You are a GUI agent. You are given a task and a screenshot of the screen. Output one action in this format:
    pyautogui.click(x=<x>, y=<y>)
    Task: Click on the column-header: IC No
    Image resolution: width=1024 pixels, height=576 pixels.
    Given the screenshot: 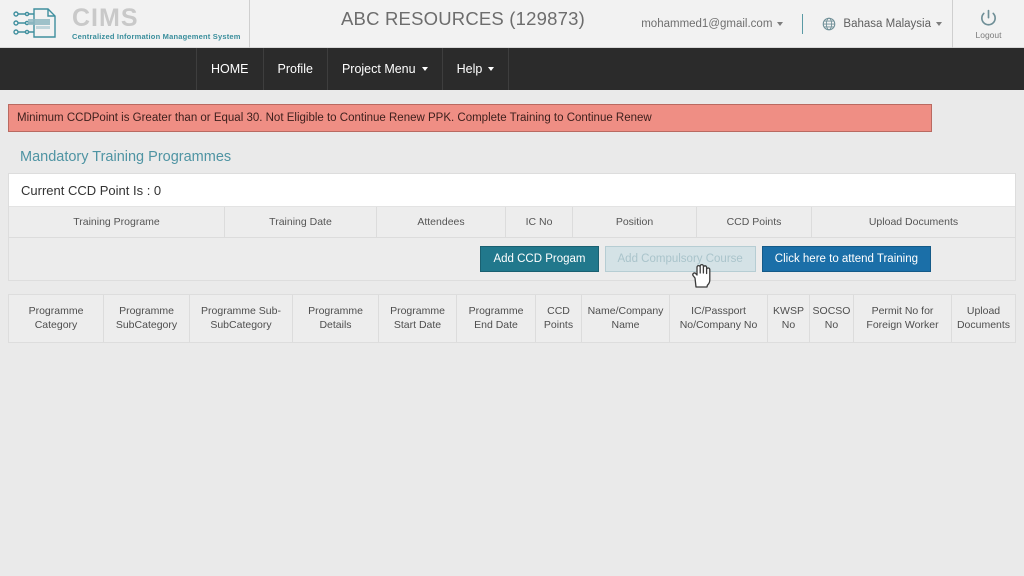 What is the action you would take?
    pyautogui.click(x=538, y=222)
    